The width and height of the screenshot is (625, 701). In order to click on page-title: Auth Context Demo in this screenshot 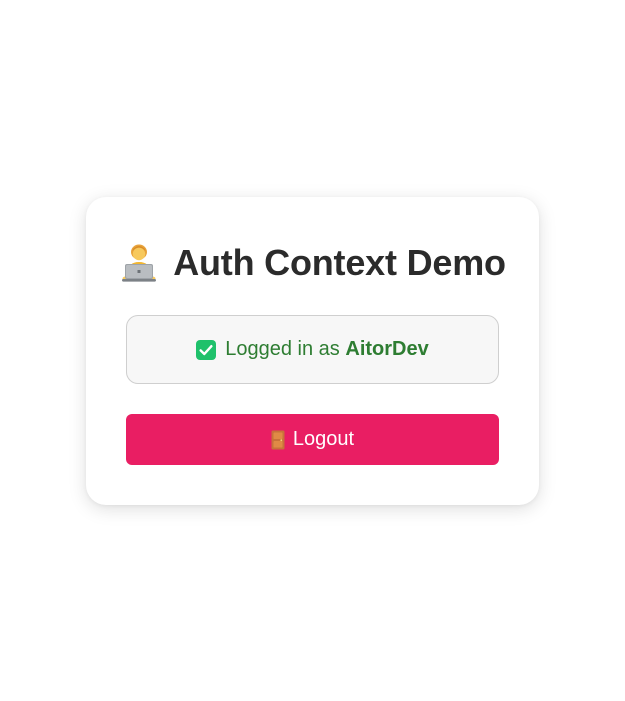, I will do `click(339, 262)`.